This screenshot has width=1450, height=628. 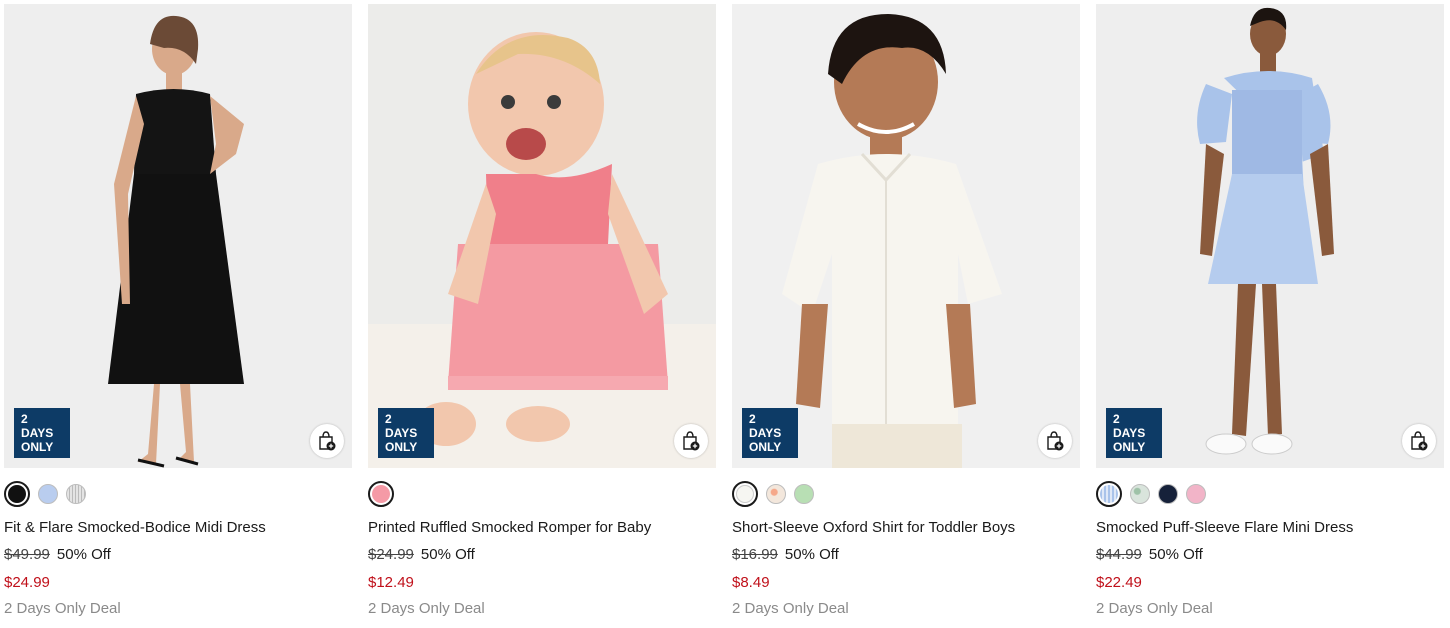 I want to click on original-price: $24.99, so click(x=391, y=554).